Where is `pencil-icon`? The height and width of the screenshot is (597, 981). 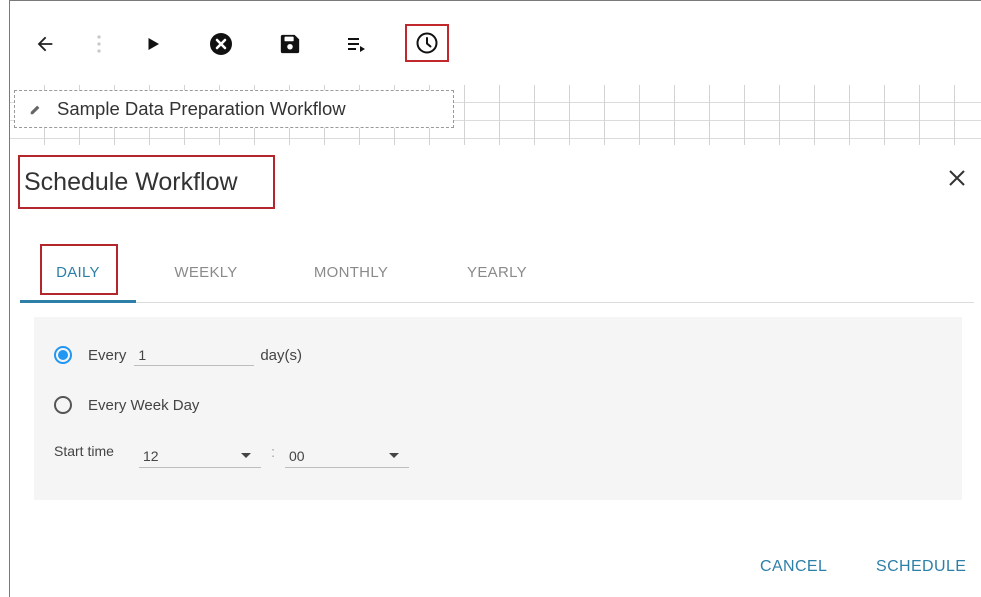 pencil-icon is located at coordinates (35, 110).